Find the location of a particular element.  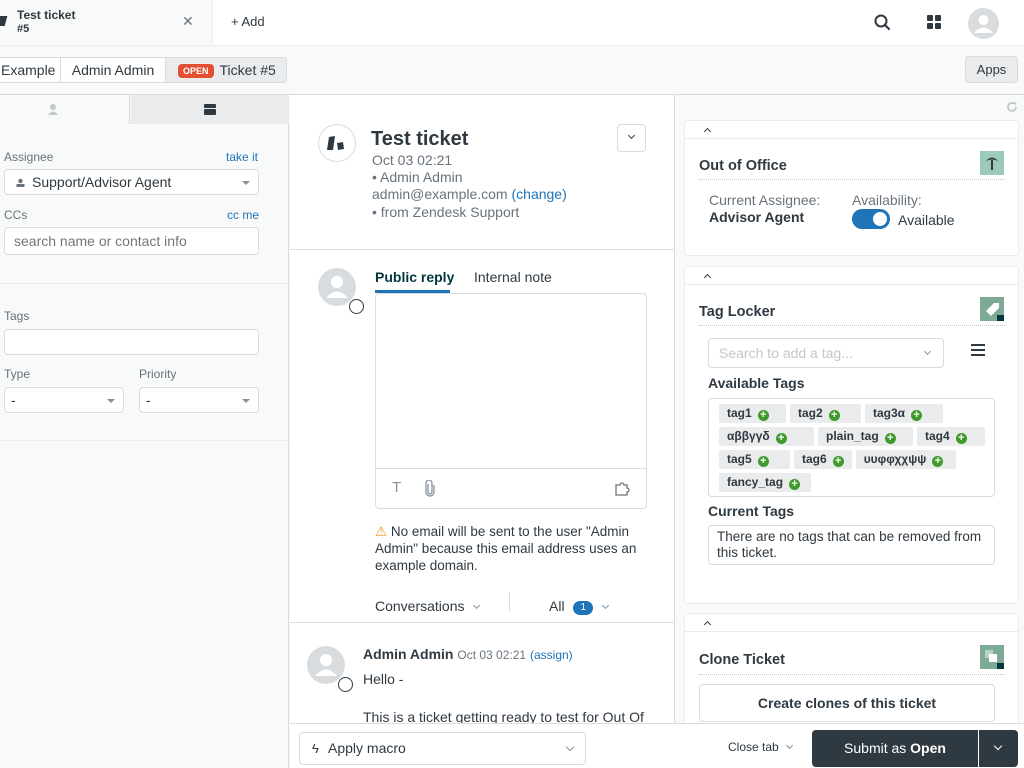

tag-chip: tag4 + is located at coordinates (951, 436).